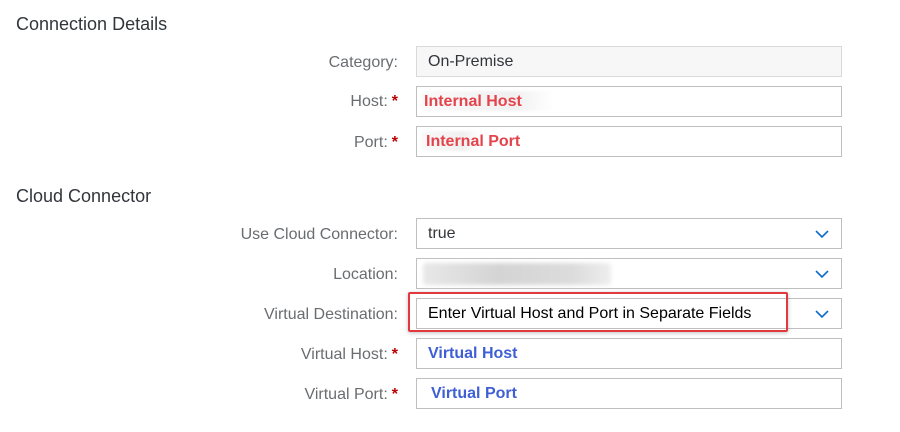  Describe the element at coordinates (517, 274) in the screenshot. I see `redacted-location-value` at that location.